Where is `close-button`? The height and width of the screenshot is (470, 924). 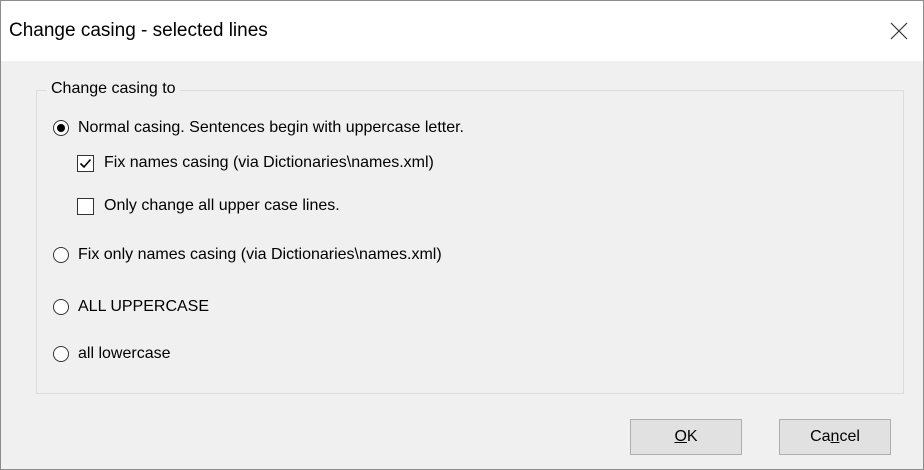
close-button is located at coordinates (899, 31).